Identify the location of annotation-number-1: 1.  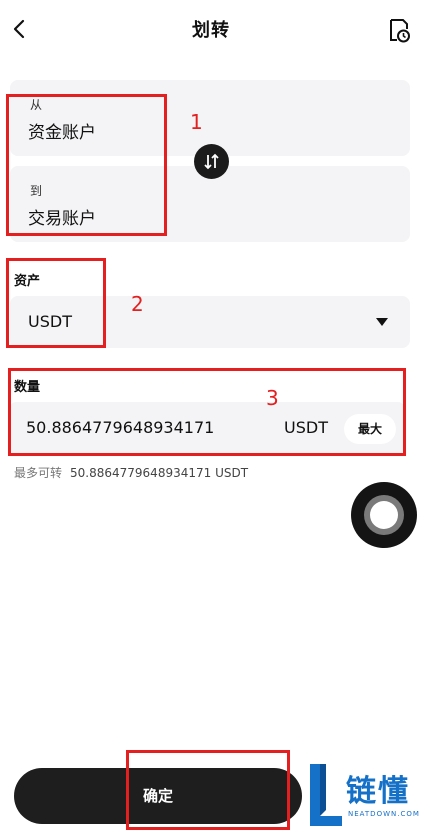
(196, 122).